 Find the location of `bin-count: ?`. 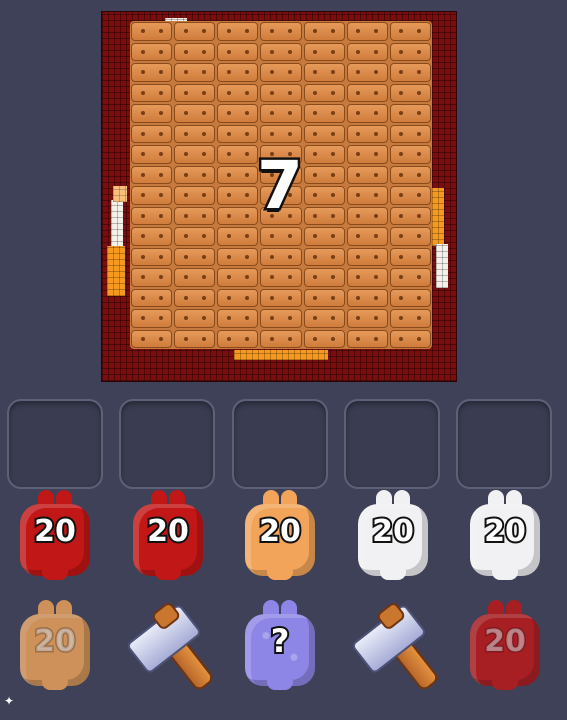

bin-count: ? is located at coordinates (280, 641).